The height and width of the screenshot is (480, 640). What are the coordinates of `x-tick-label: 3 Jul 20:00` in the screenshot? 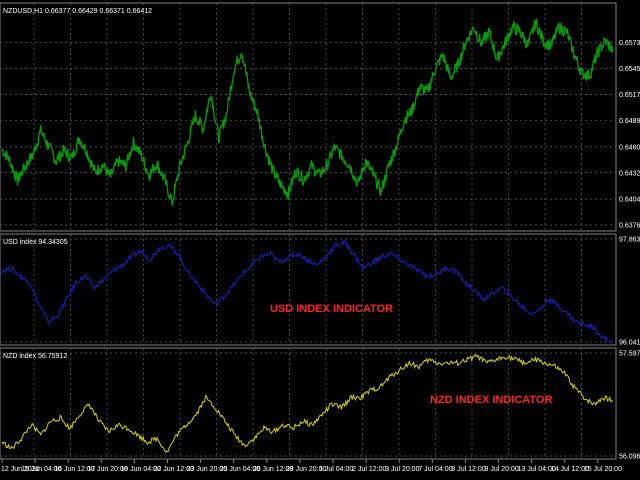 It's located at (402, 469).